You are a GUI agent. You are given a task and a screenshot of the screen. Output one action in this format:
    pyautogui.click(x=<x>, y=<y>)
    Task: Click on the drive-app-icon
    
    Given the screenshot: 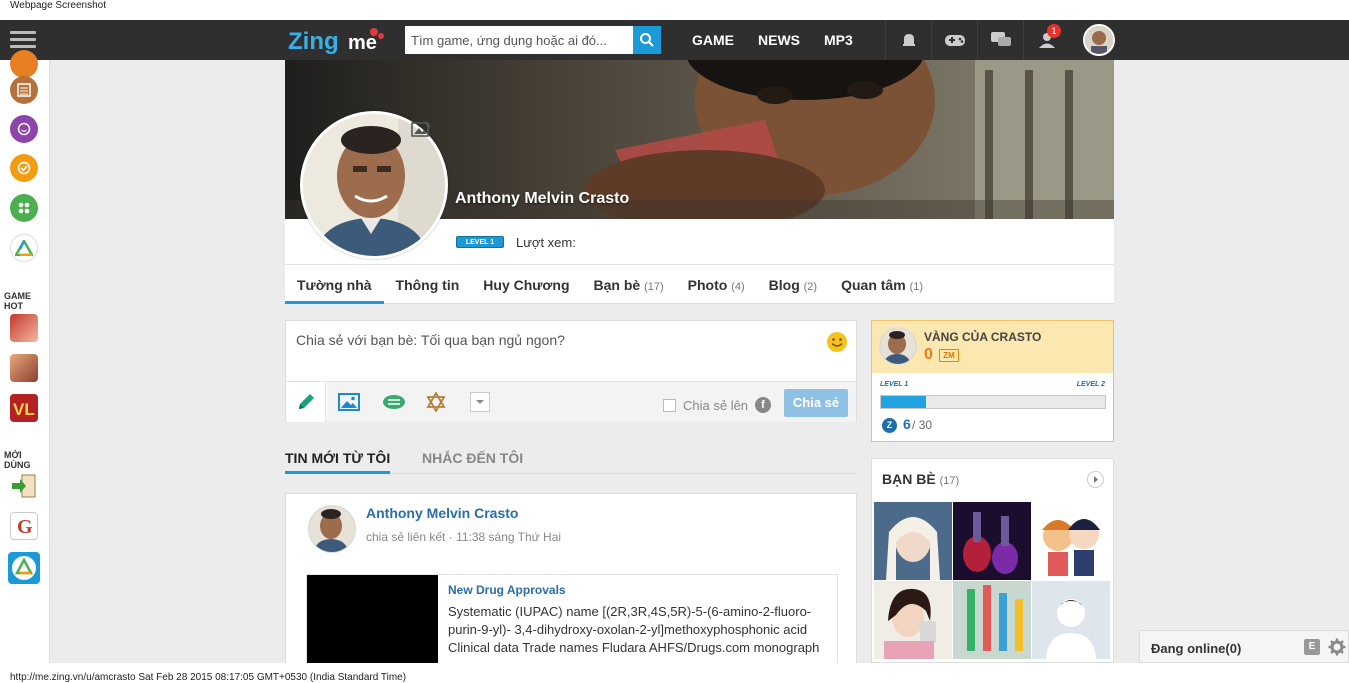 What is the action you would take?
    pyautogui.click(x=24, y=248)
    